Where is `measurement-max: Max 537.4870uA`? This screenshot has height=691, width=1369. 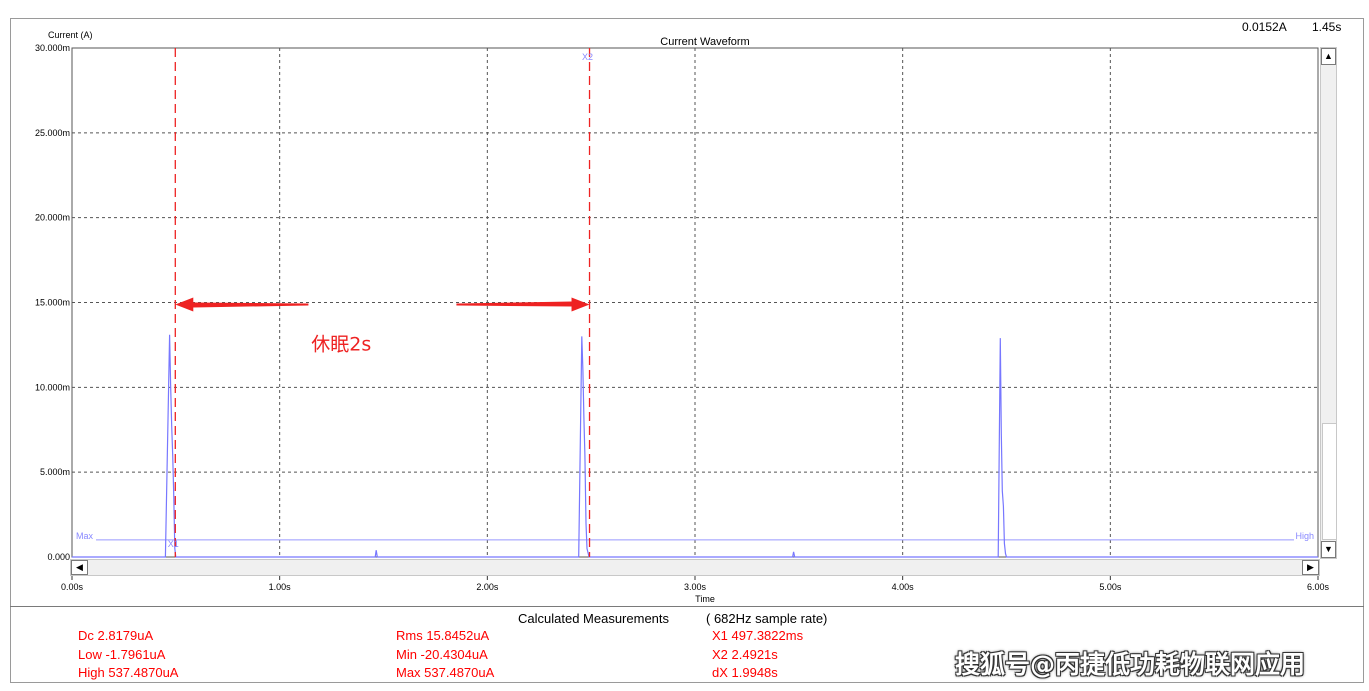 measurement-max: Max 537.4870uA is located at coordinates (445, 672).